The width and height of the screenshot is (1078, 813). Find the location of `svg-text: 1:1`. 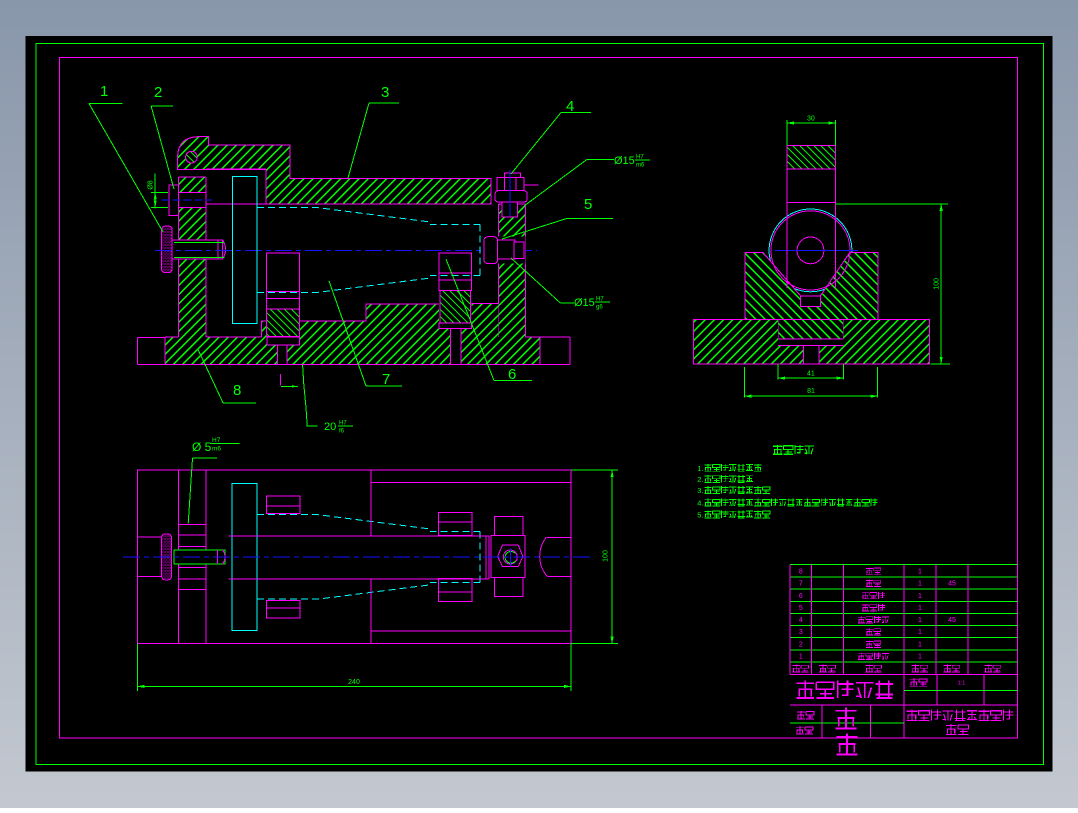

svg-text: 1:1 is located at coordinates (962, 683).